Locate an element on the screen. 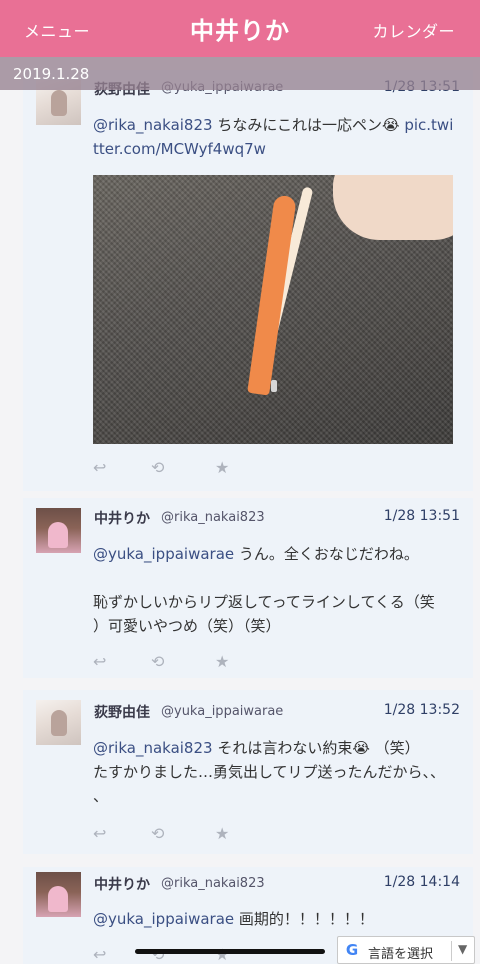 This screenshot has width=480, height=964. tweet-text-line: それは言わない約束😭 （笑） is located at coordinates (316, 748).